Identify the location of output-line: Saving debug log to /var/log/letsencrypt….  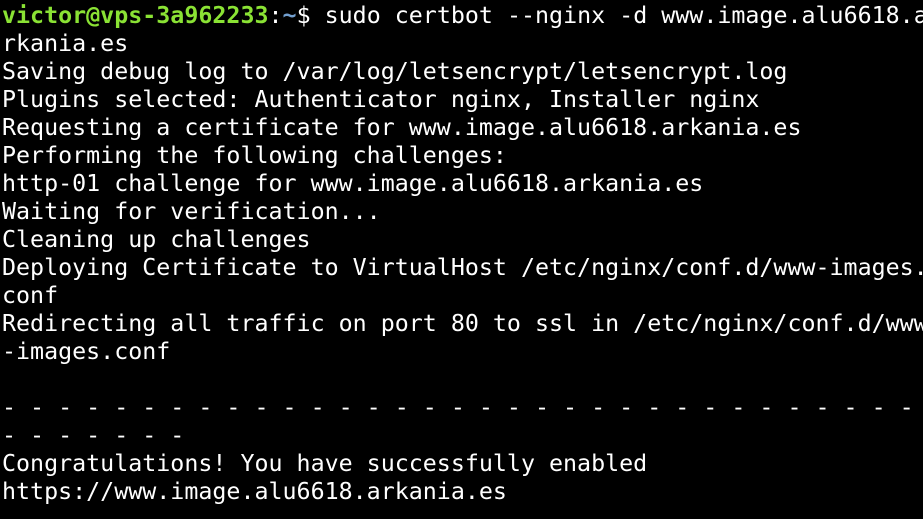
(395, 71).